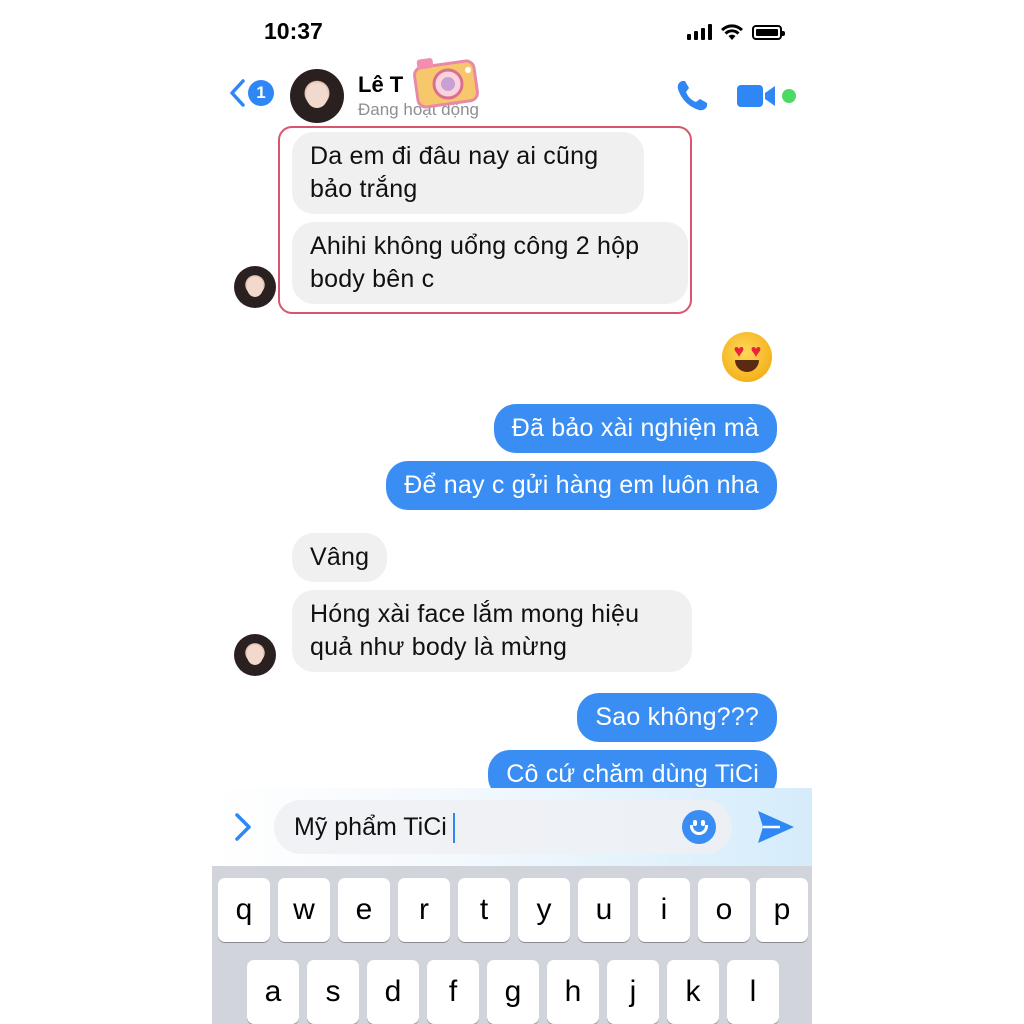  I want to click on outgoing-message: Để nay c gửi hàng em luôn nha, so click(581, 485).